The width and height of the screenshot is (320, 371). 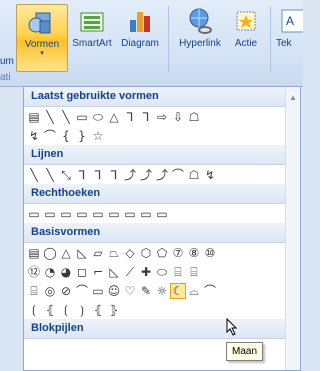 I want to click on shape-option: ⟋, so click(x=130, y=272).